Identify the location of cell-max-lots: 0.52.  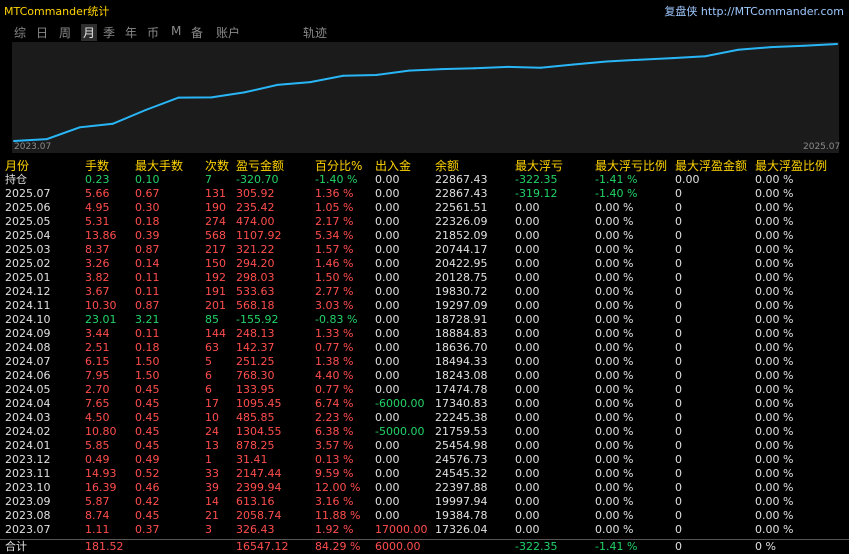
(147, 473).